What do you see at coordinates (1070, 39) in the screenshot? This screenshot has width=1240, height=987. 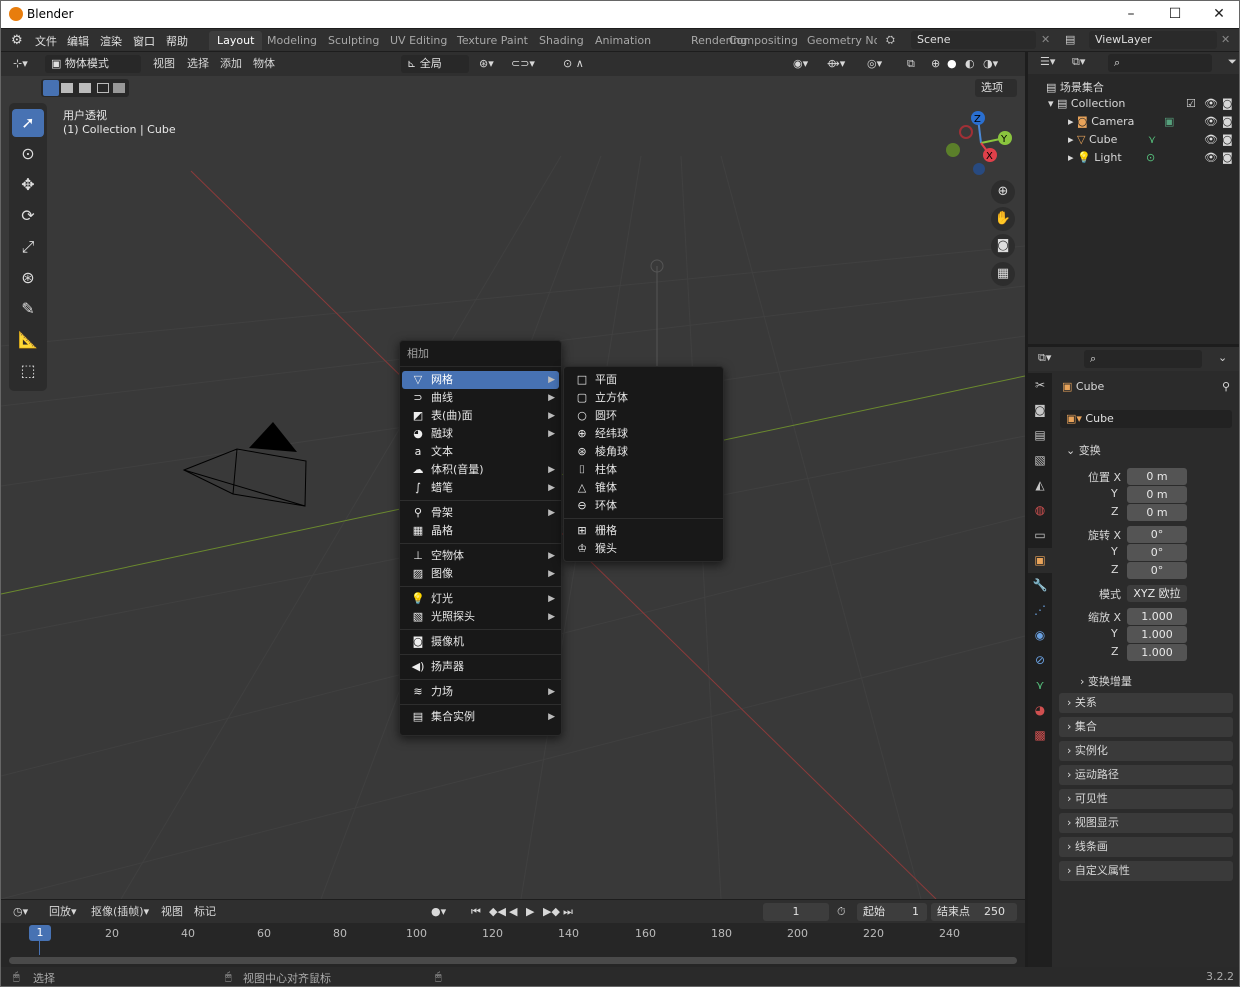 I see `view-layer-icon: ▤` at bounding box center [1070, 39].